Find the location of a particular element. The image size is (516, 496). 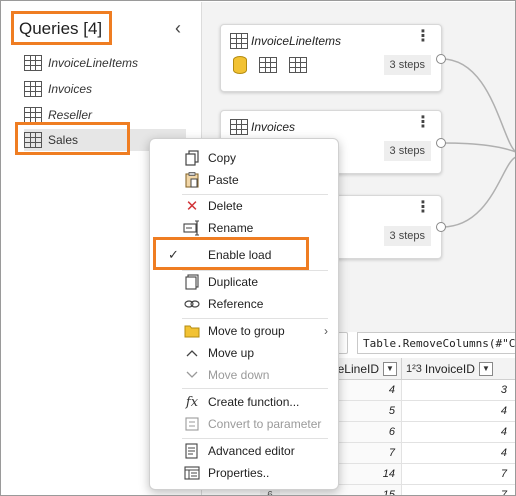

menu-item-label: Copy is located at coordinates (222, 158).